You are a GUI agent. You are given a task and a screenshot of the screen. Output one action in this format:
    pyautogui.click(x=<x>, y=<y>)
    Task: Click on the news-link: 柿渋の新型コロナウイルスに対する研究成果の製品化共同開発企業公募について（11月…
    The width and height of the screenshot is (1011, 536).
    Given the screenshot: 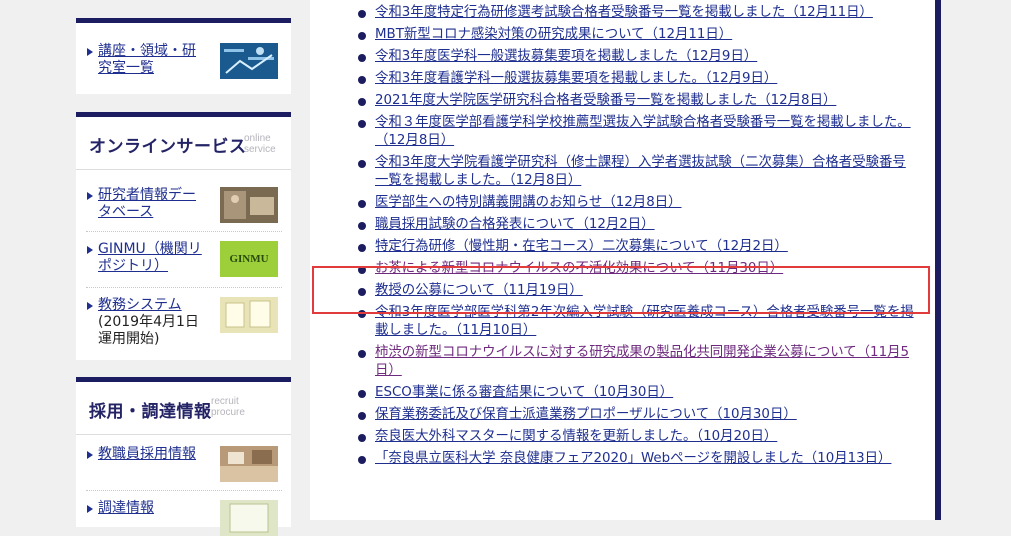 What is the action you would take?
    pyautogui.click(x=642, y=361)
    